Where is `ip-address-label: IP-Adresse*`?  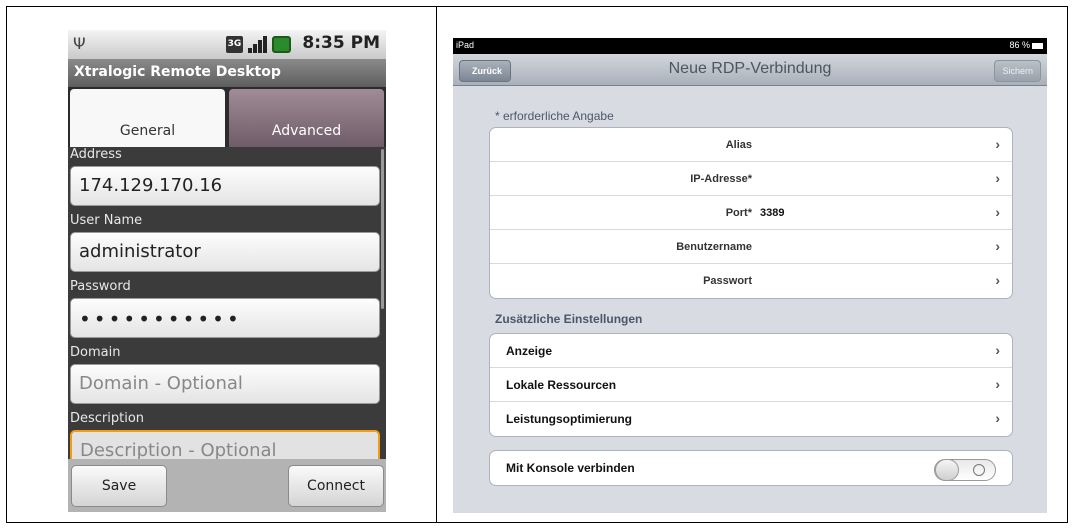 ip-address-label: IP-Adresse* is located at coordinates (721, 179).